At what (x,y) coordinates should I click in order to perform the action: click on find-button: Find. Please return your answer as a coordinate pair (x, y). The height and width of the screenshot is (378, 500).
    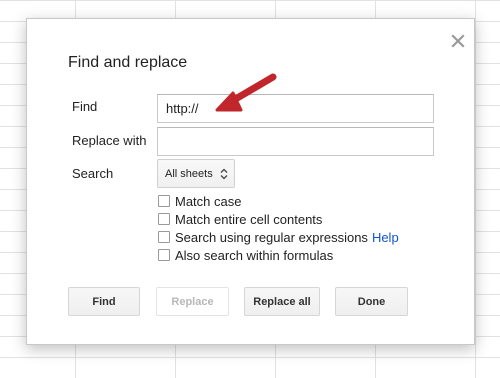
    Looking at the image, I should click on (104, 301).